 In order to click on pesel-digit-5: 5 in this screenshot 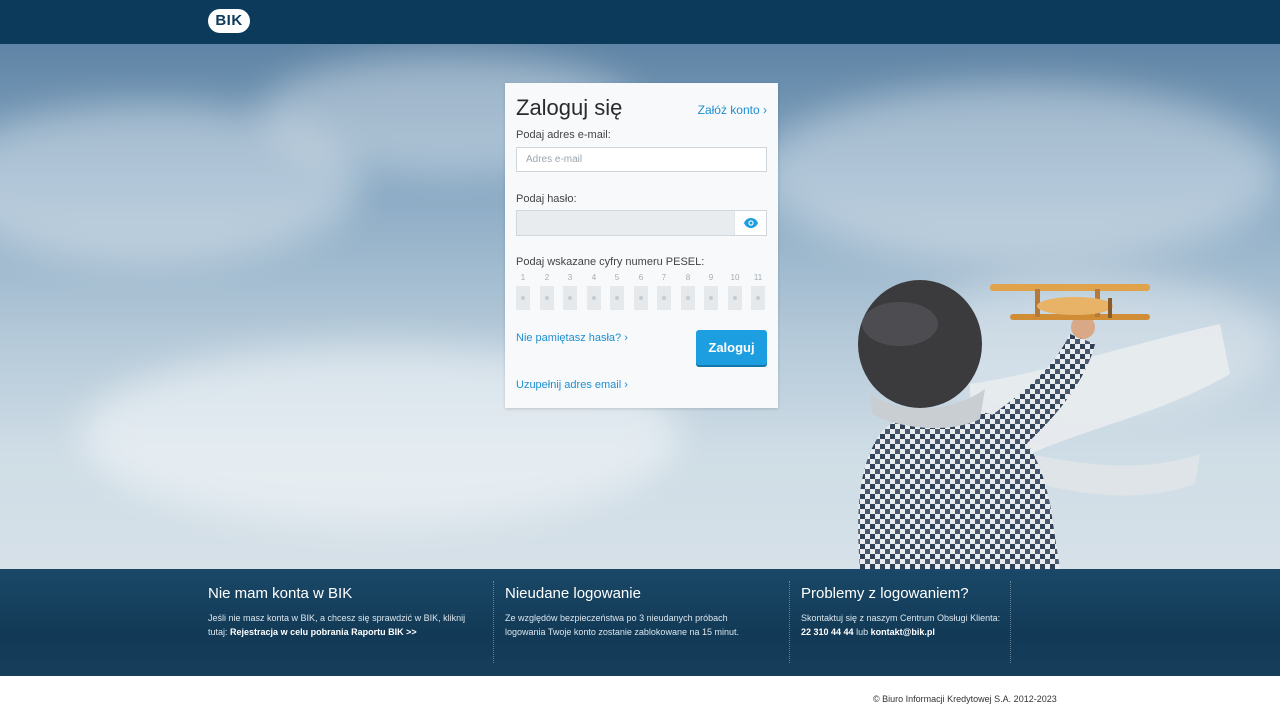, I will do `click(617, 293)`.